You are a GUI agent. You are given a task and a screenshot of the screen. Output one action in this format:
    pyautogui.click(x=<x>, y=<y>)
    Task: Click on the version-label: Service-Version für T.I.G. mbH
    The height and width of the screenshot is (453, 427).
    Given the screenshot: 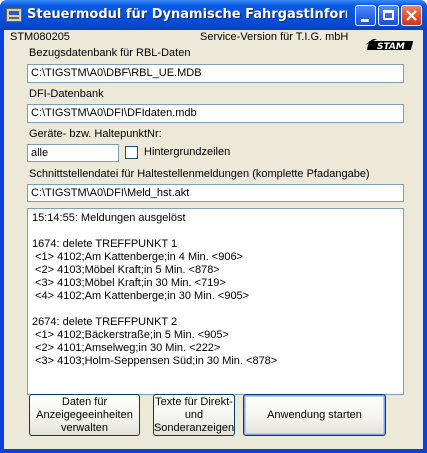 What is the action you would take?
    pyautogui.click(x=274, y=37)
    